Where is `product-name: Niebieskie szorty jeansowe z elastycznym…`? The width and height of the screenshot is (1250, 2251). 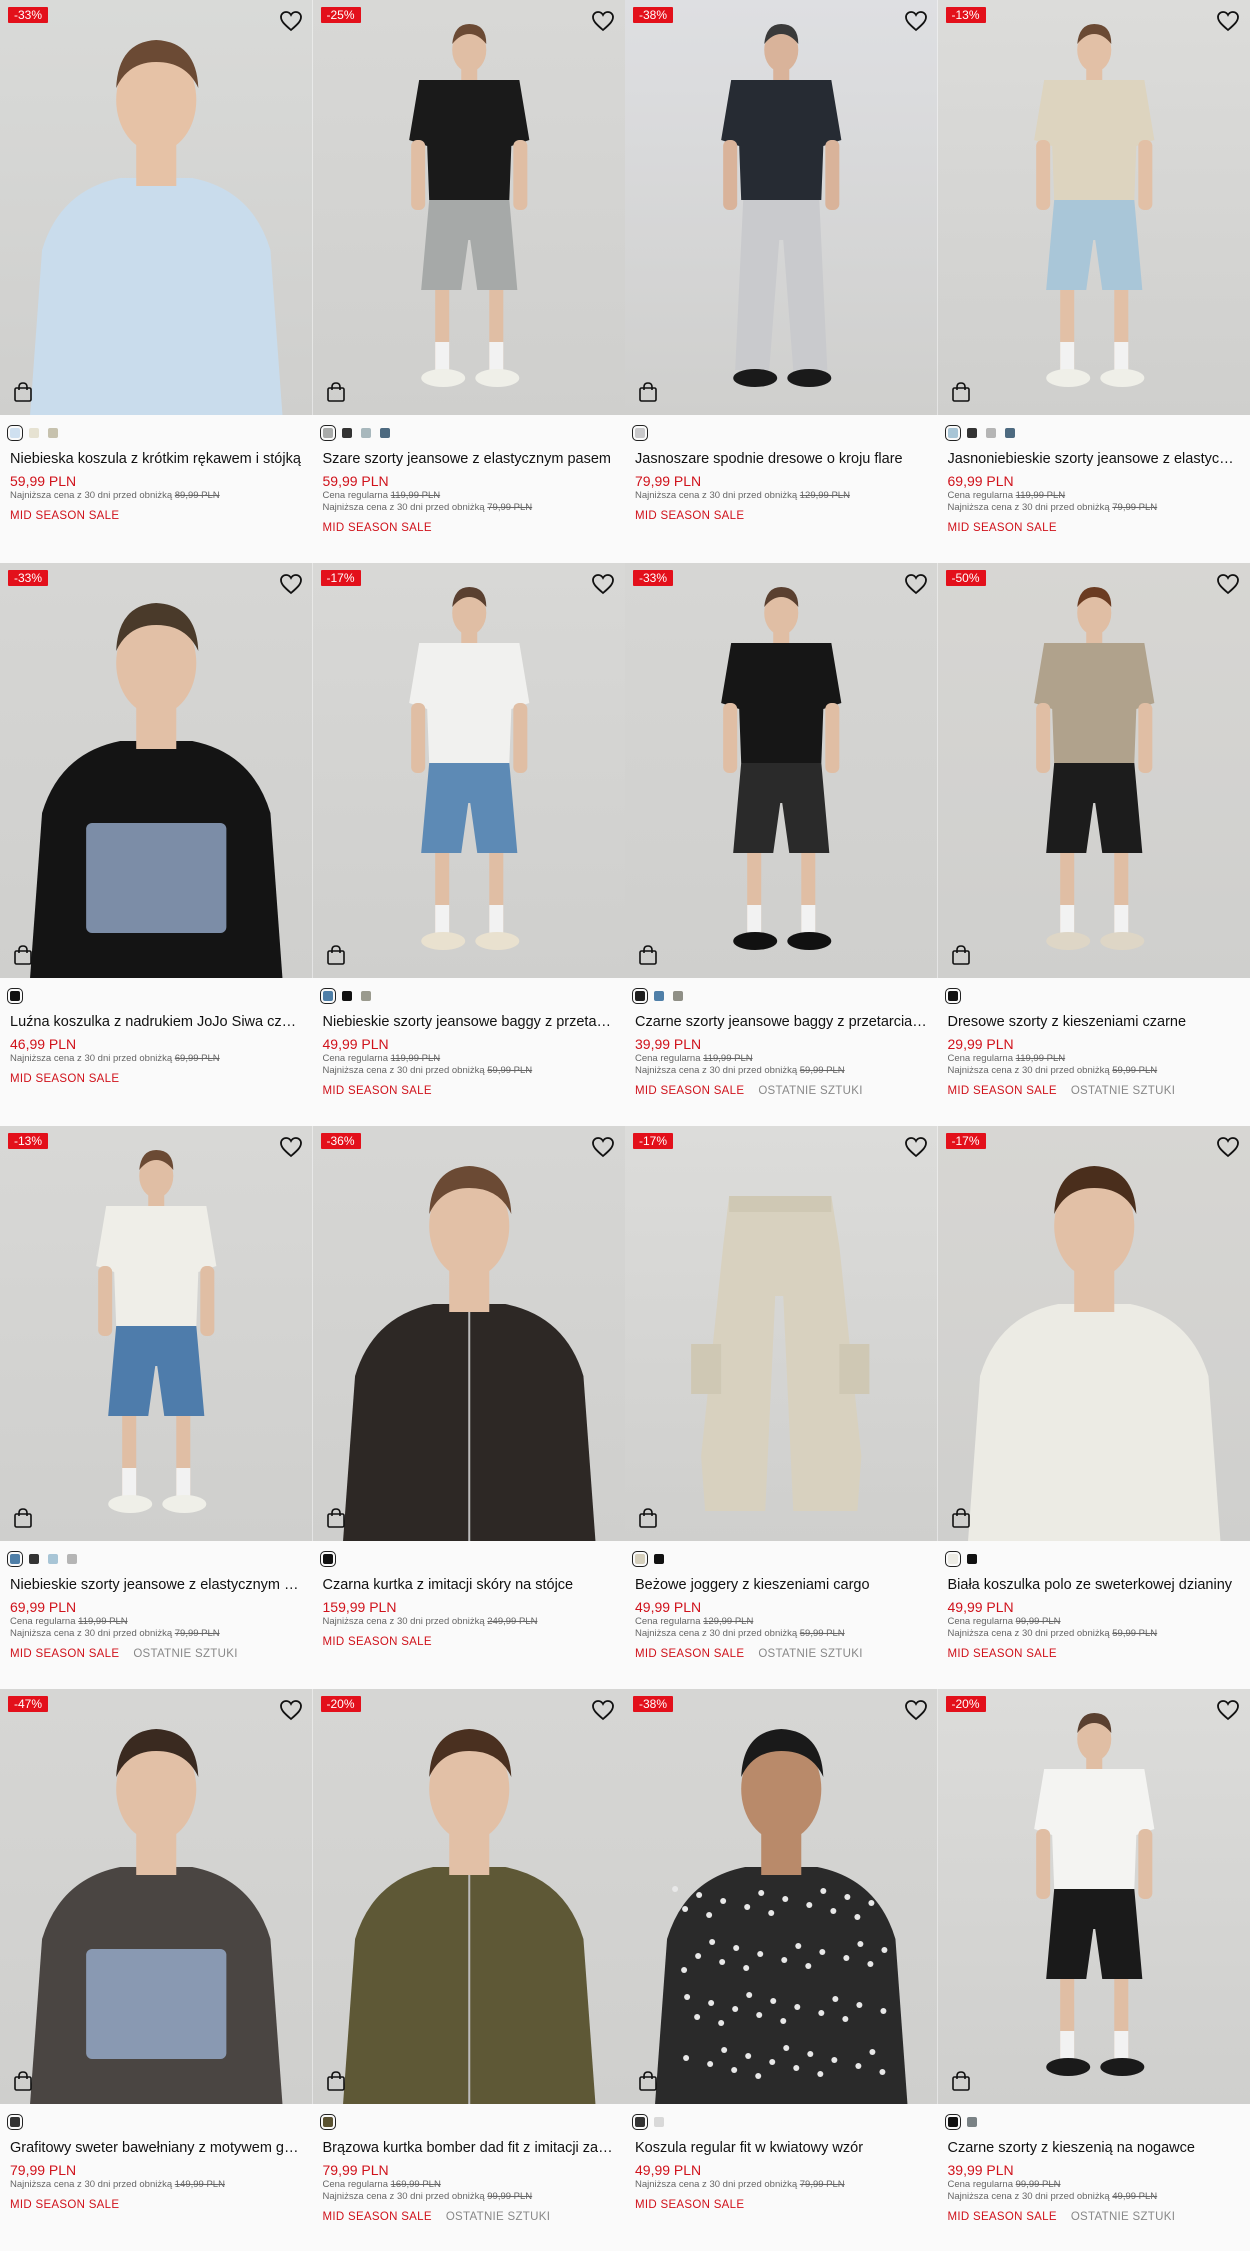
product-name: Niebieskie szorty jeansowe z elastycznym… is located at coordinates (156, 1585).